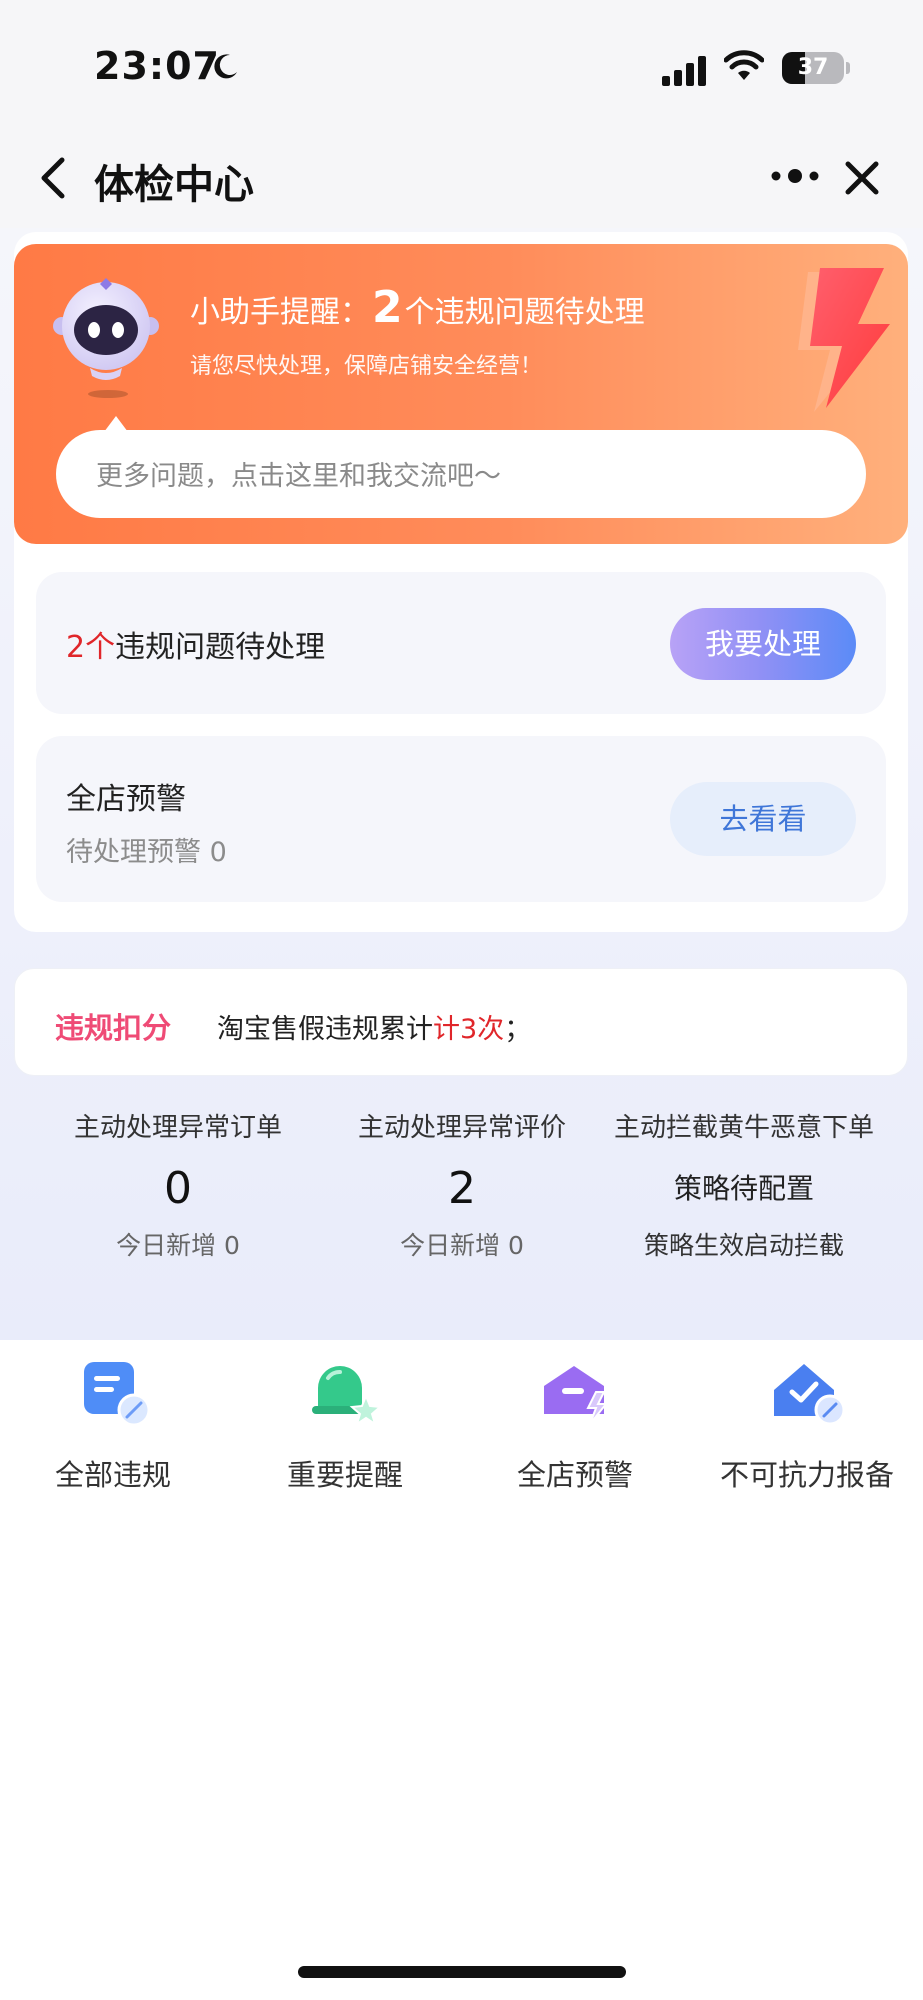 This screenshot has height=2000, width=923. What do you see at coordinates (862, 178) in the screenshot?
I see `close-icon` at bounding box center [862, 178].